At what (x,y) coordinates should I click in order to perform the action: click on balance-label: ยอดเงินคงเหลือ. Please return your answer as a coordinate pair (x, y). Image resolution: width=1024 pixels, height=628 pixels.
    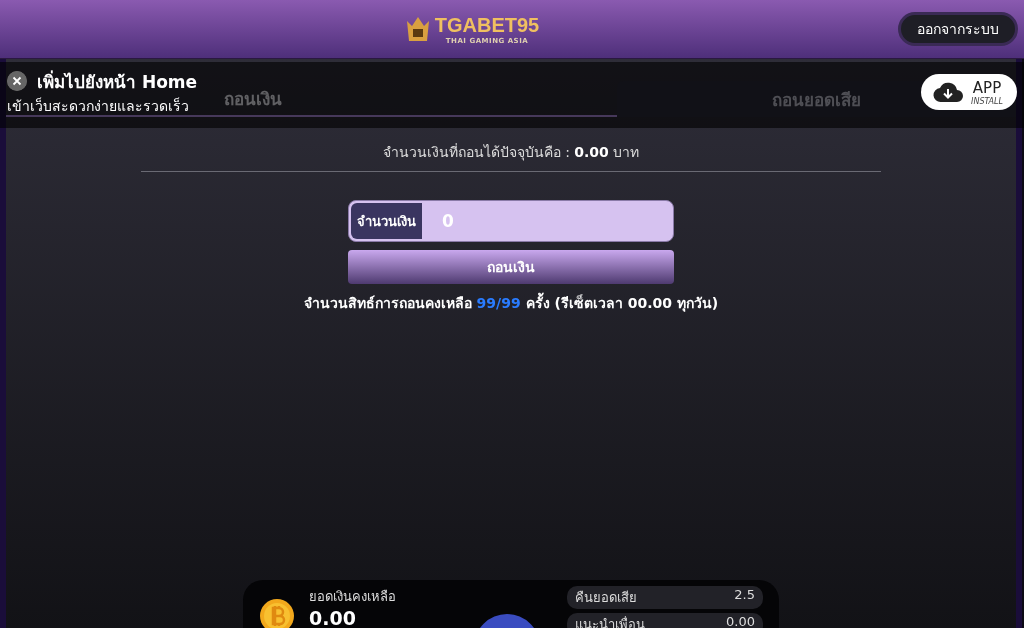
    Looking at the image, I should click on (352, 597).